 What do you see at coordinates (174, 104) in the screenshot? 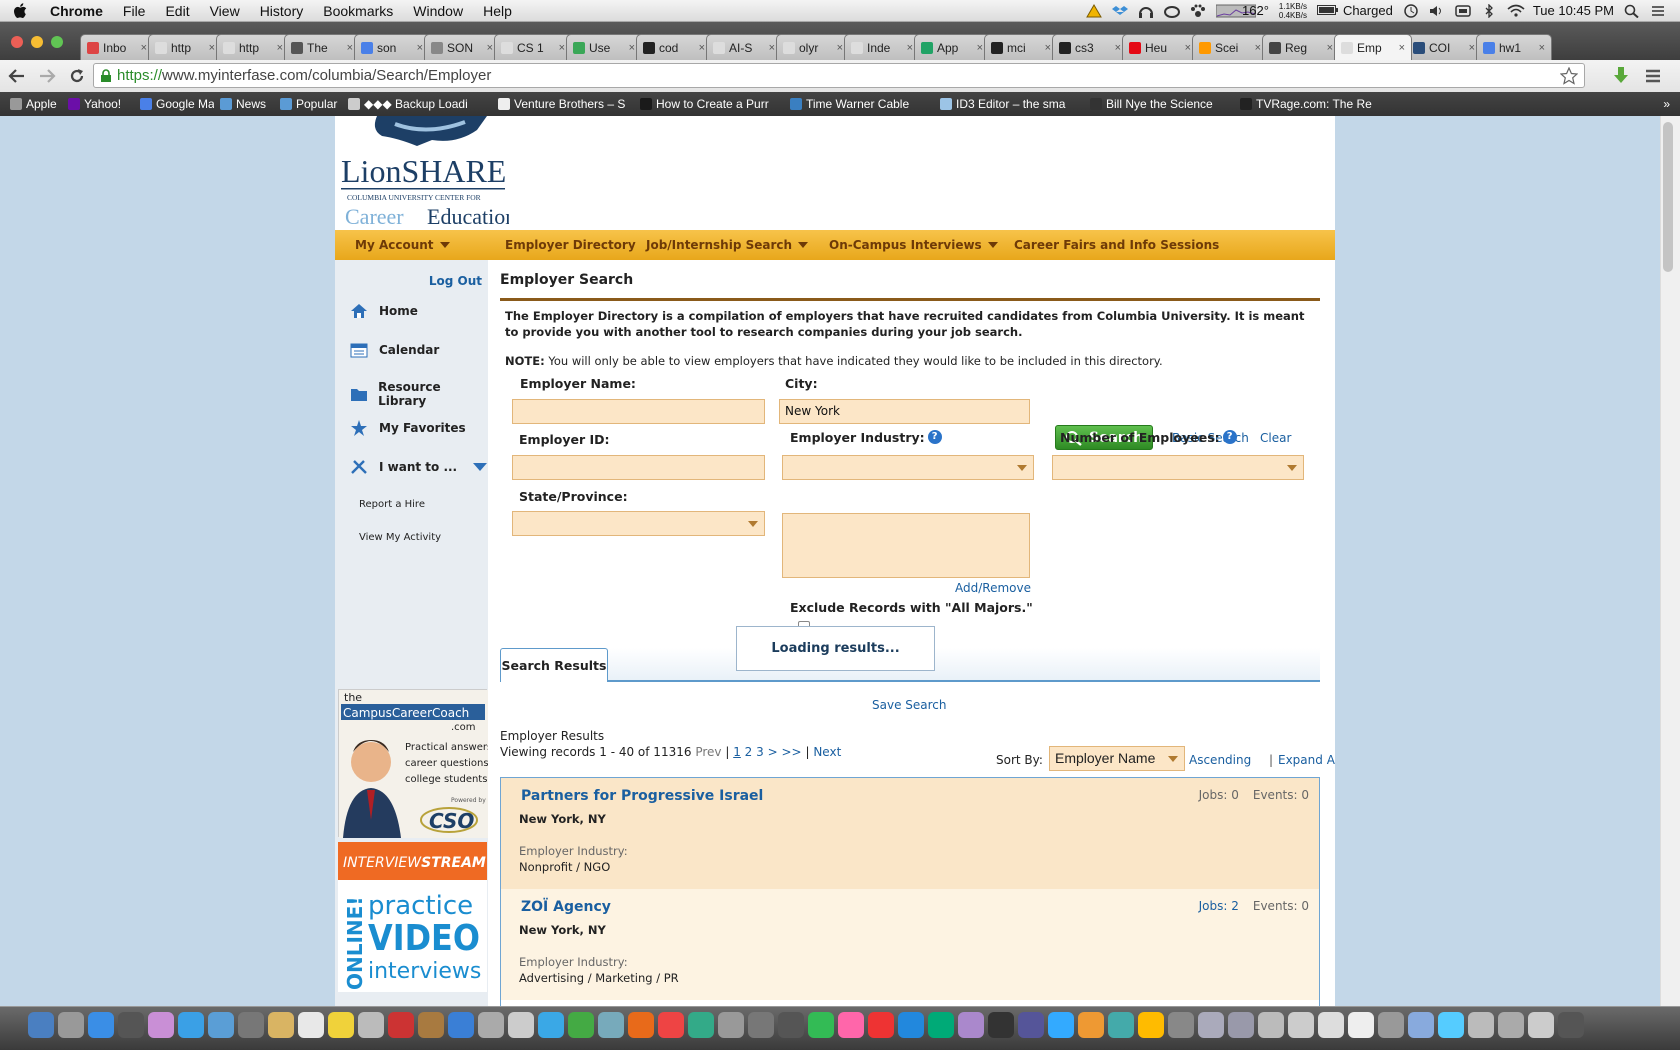
I see `bookmark-item: Google Maps` at bounding box center [174, 104].